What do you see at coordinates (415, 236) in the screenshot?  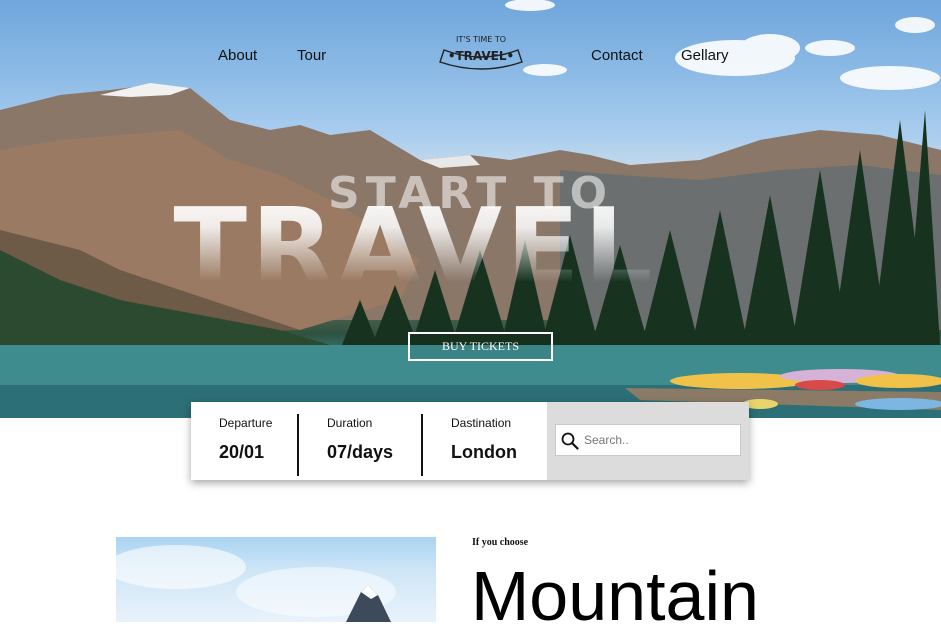 I see `hero-headline-line2: TRAVEL` at bounding box center [415, 236].